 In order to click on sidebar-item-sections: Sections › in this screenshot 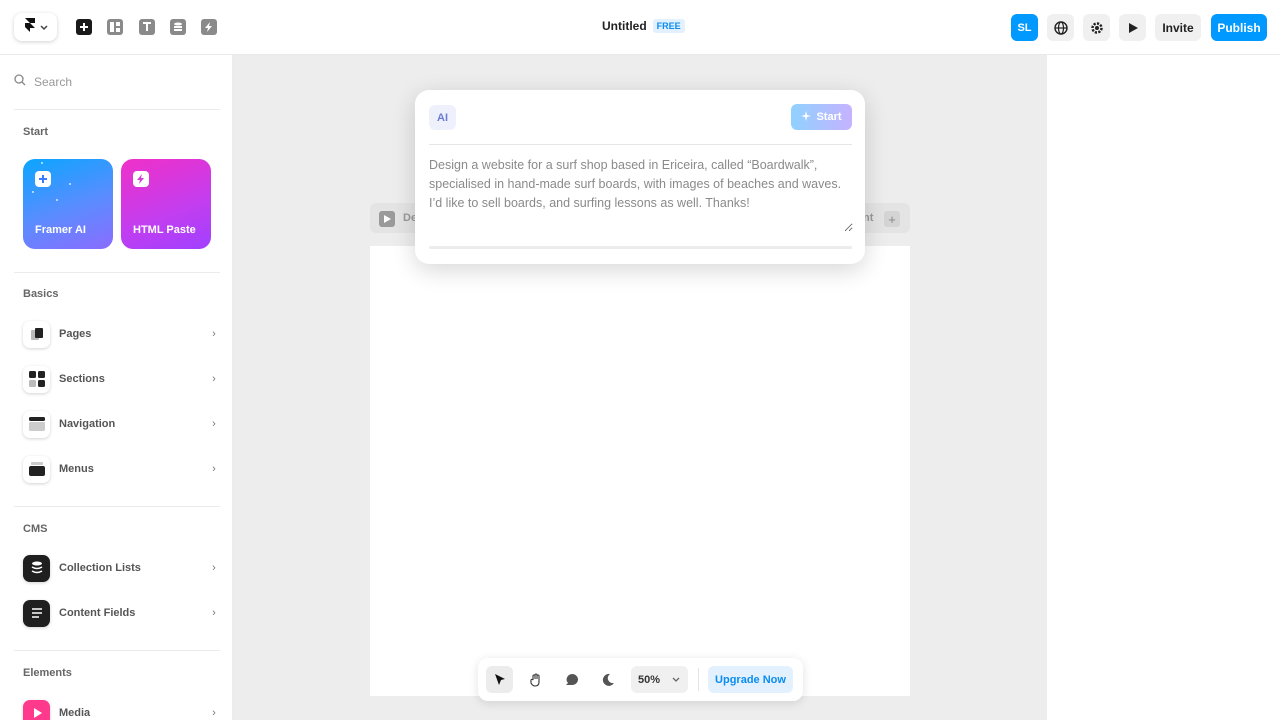, I will do `click(121, 379)`.